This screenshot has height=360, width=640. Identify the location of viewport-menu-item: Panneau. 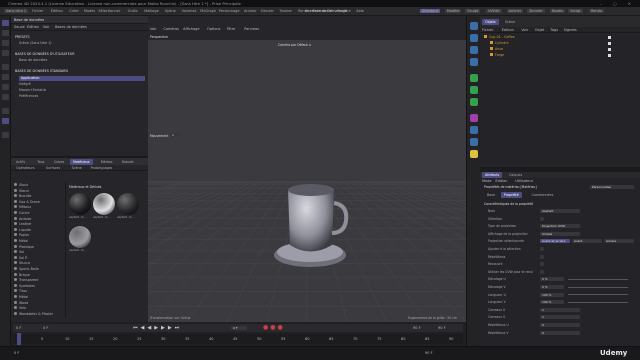
(251, 29).